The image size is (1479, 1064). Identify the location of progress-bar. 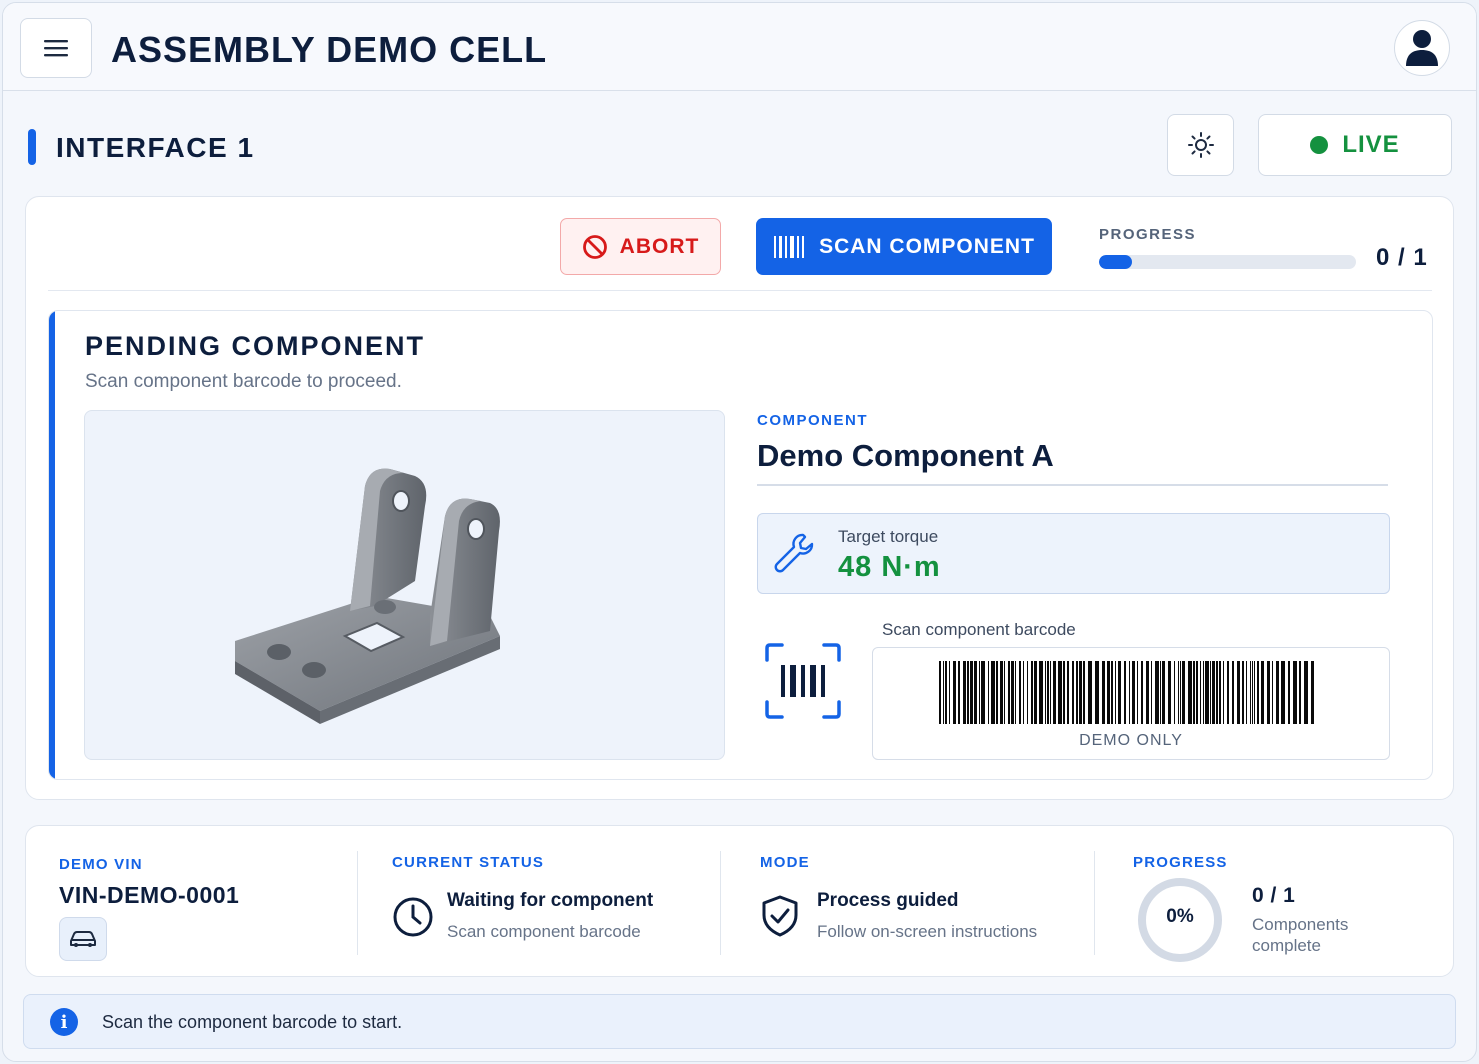
(1227, 262).